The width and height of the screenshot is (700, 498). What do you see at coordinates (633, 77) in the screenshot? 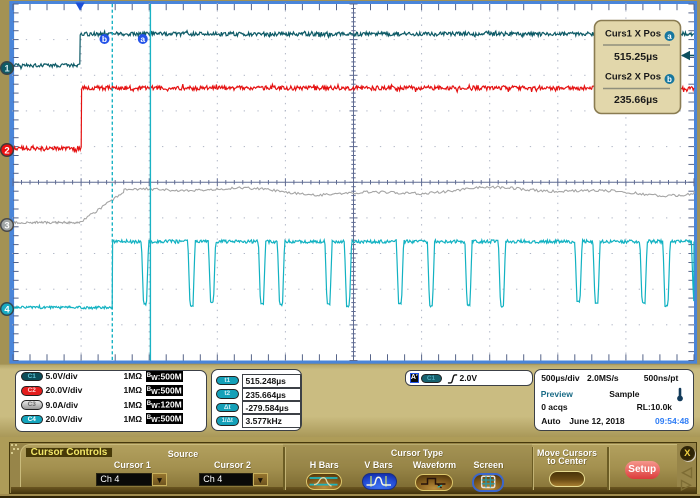
I see `svg-text: Curs2 X Pos` at bounding box center [633, 77].